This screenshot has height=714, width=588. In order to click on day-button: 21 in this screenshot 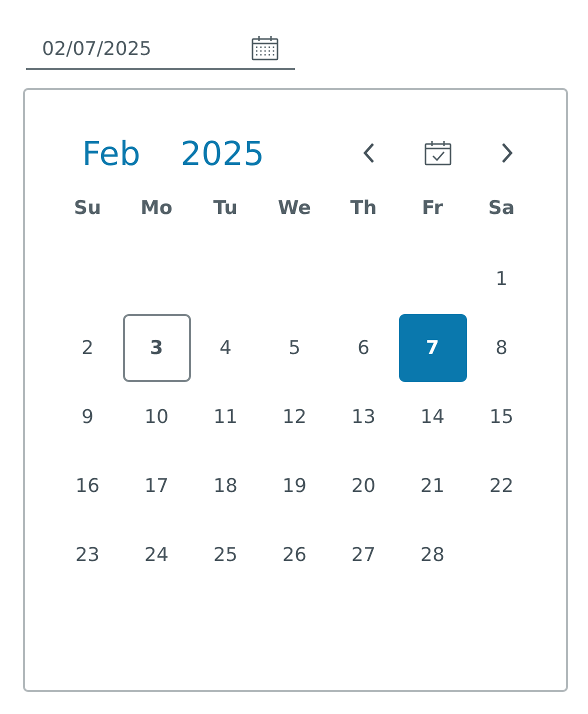, I will do `click(432, 486)`.